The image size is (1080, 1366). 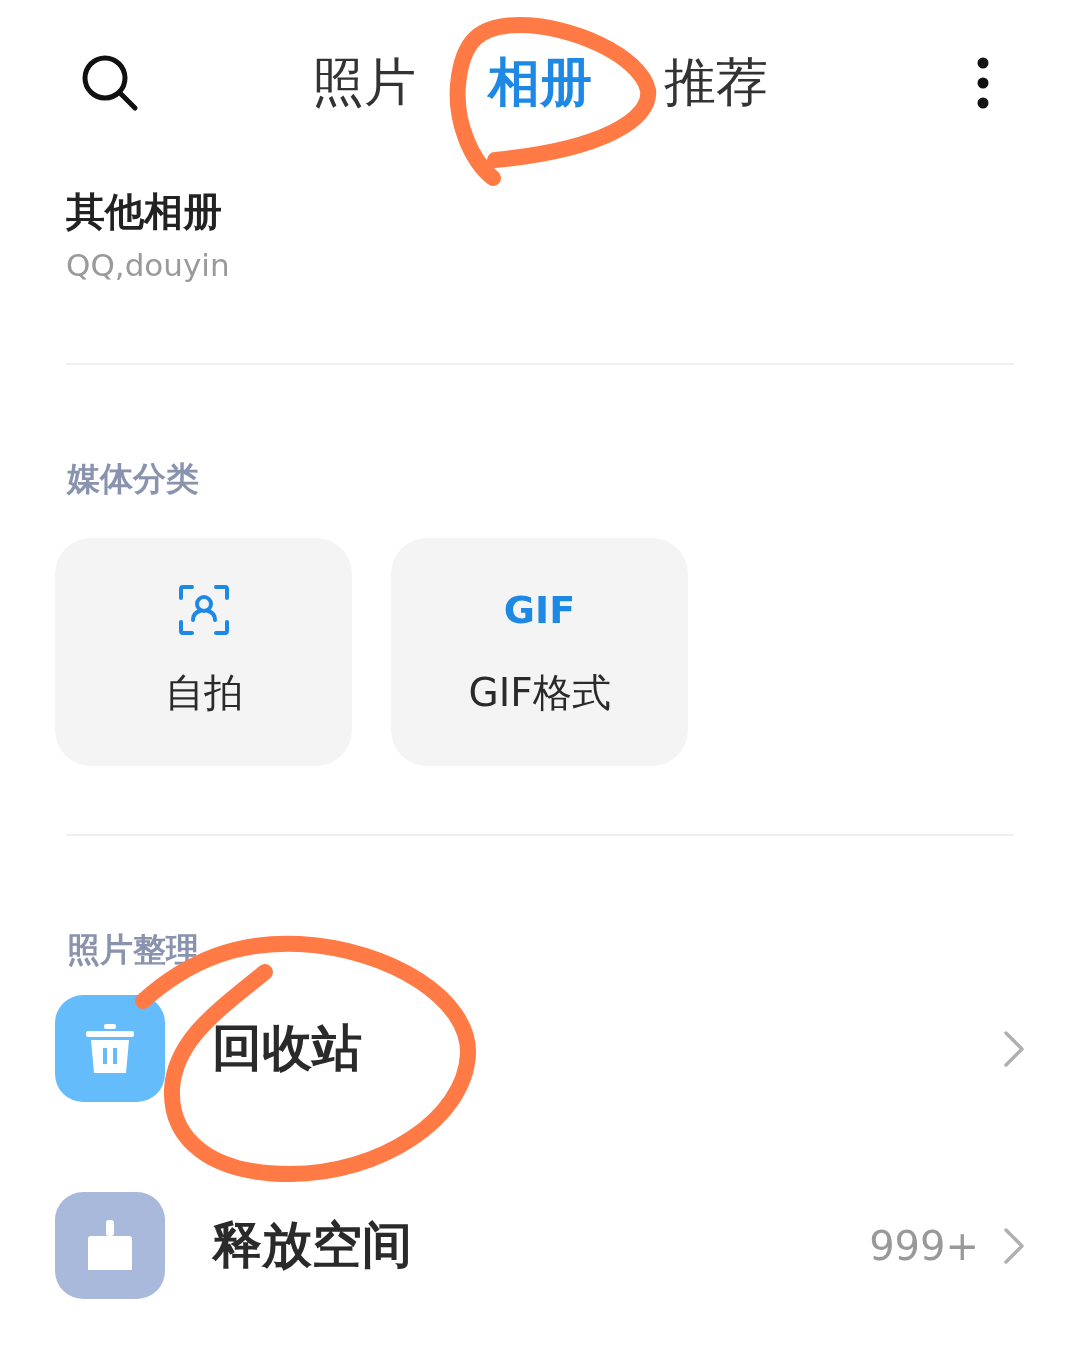 What do you see at coordinates (539, 693) in the screenshot?
I see `card-label: GIF格式` at bounding box center [539, 693].